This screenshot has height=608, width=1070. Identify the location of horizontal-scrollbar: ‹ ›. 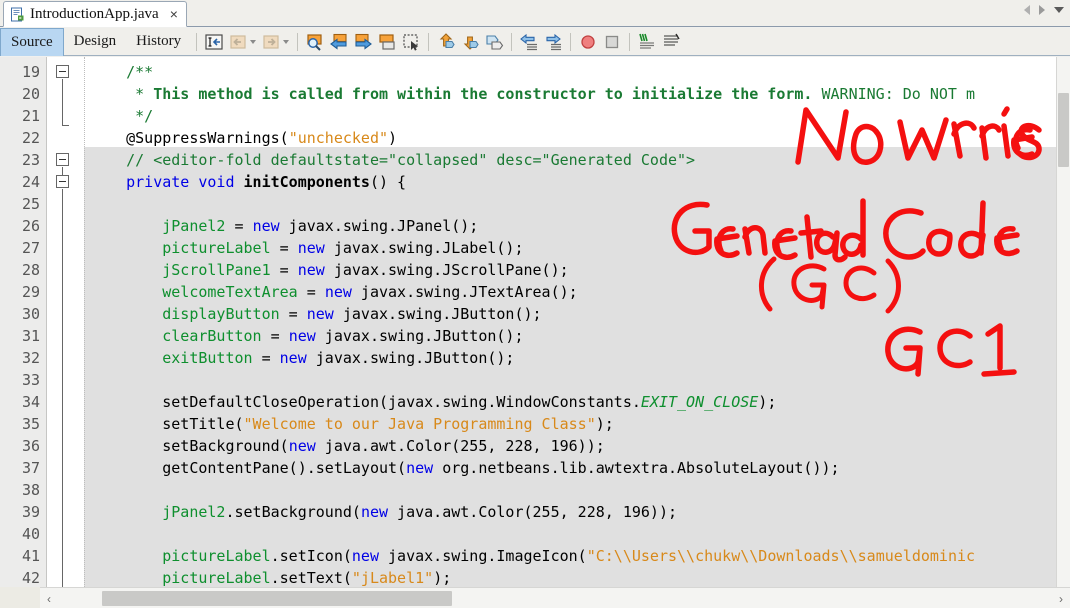
(555, 597).